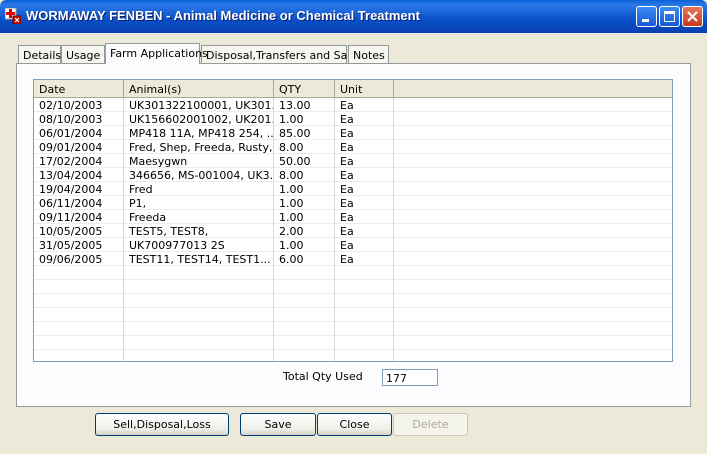  Describe the element at coordinates (430, 424) in the screenshot. I see `delete-button: Delete` at that location.